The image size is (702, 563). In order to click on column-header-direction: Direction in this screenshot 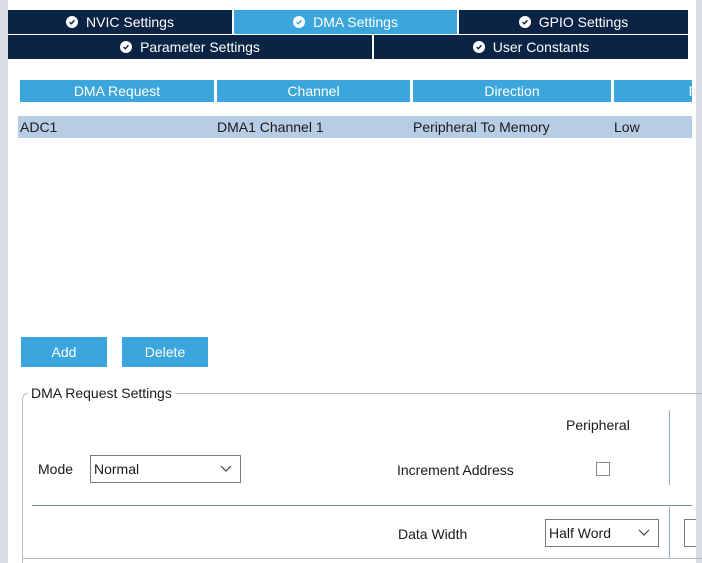, I will do `click(512, 91)`.